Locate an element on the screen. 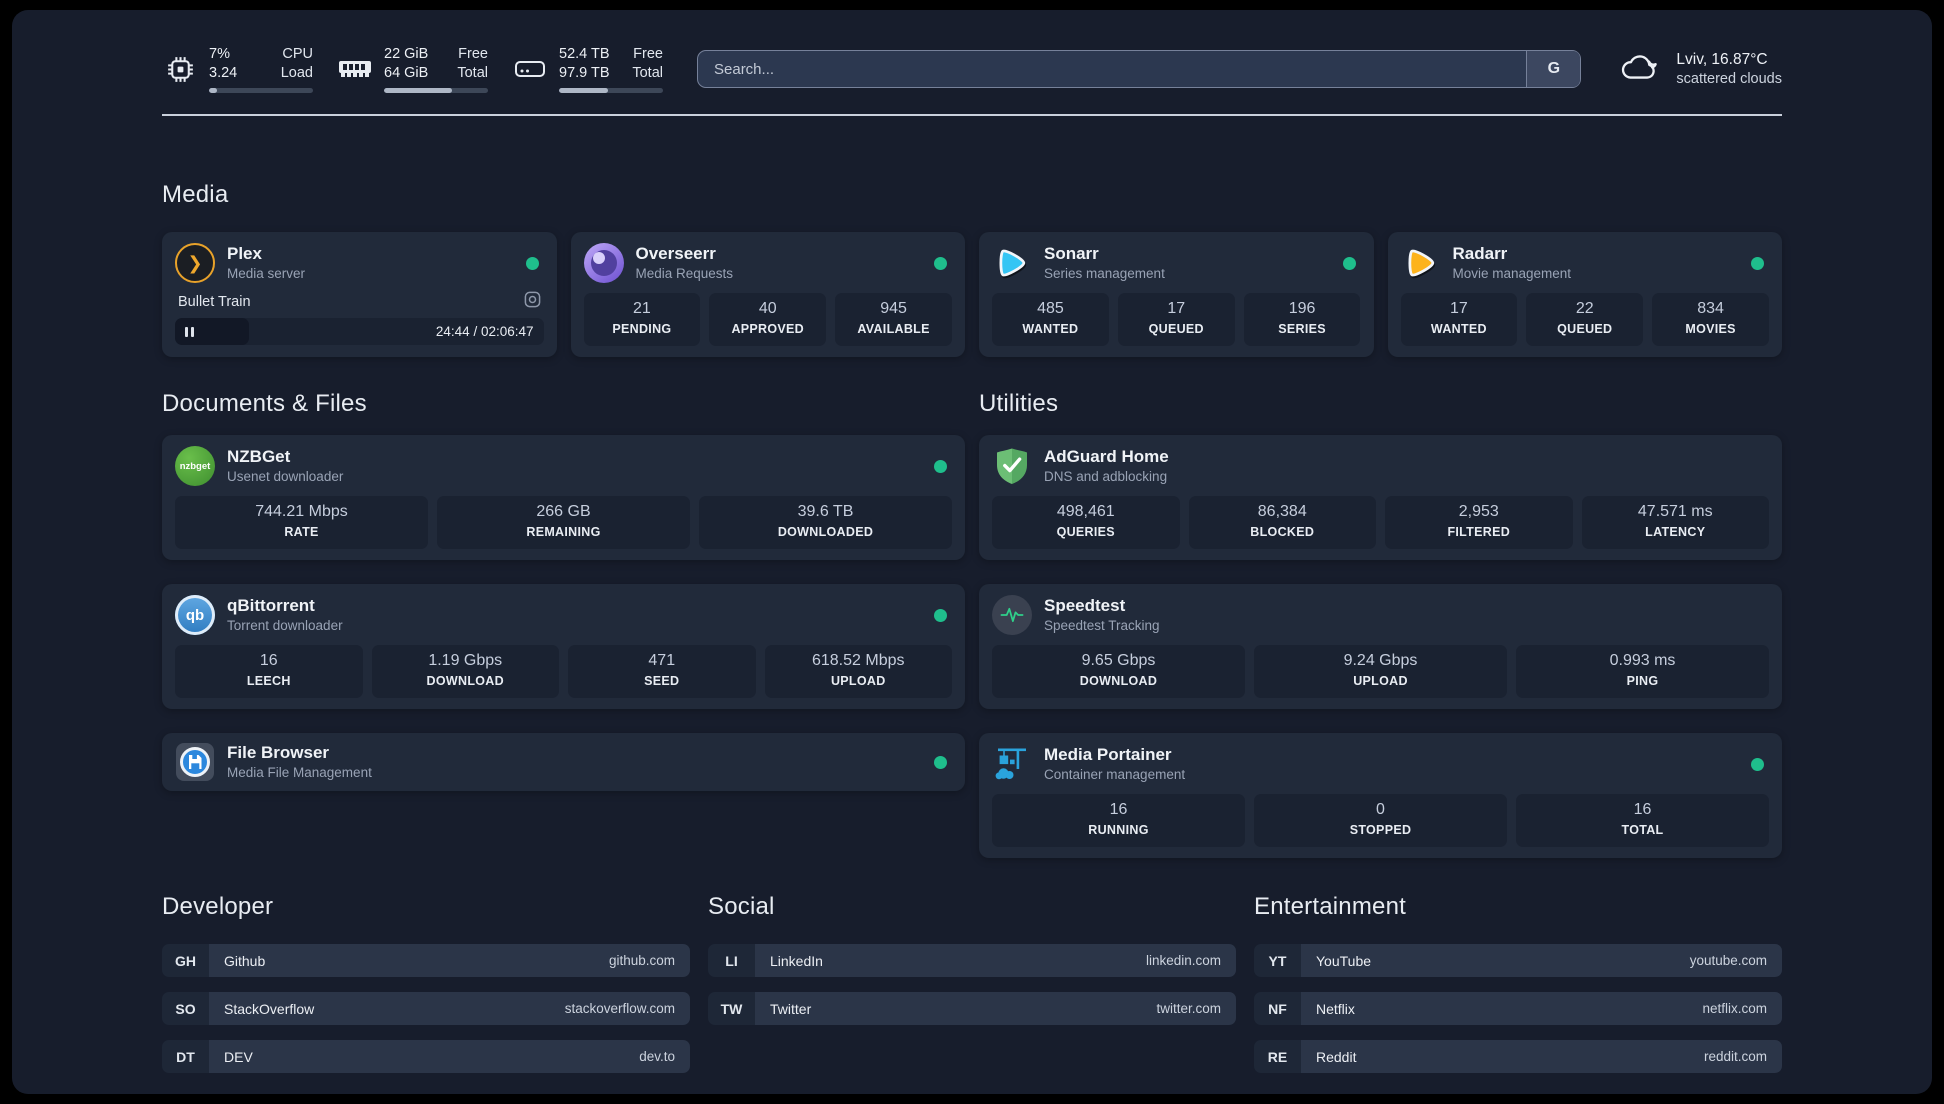  search-provider-button: G is located at coordinates (1553, 69).